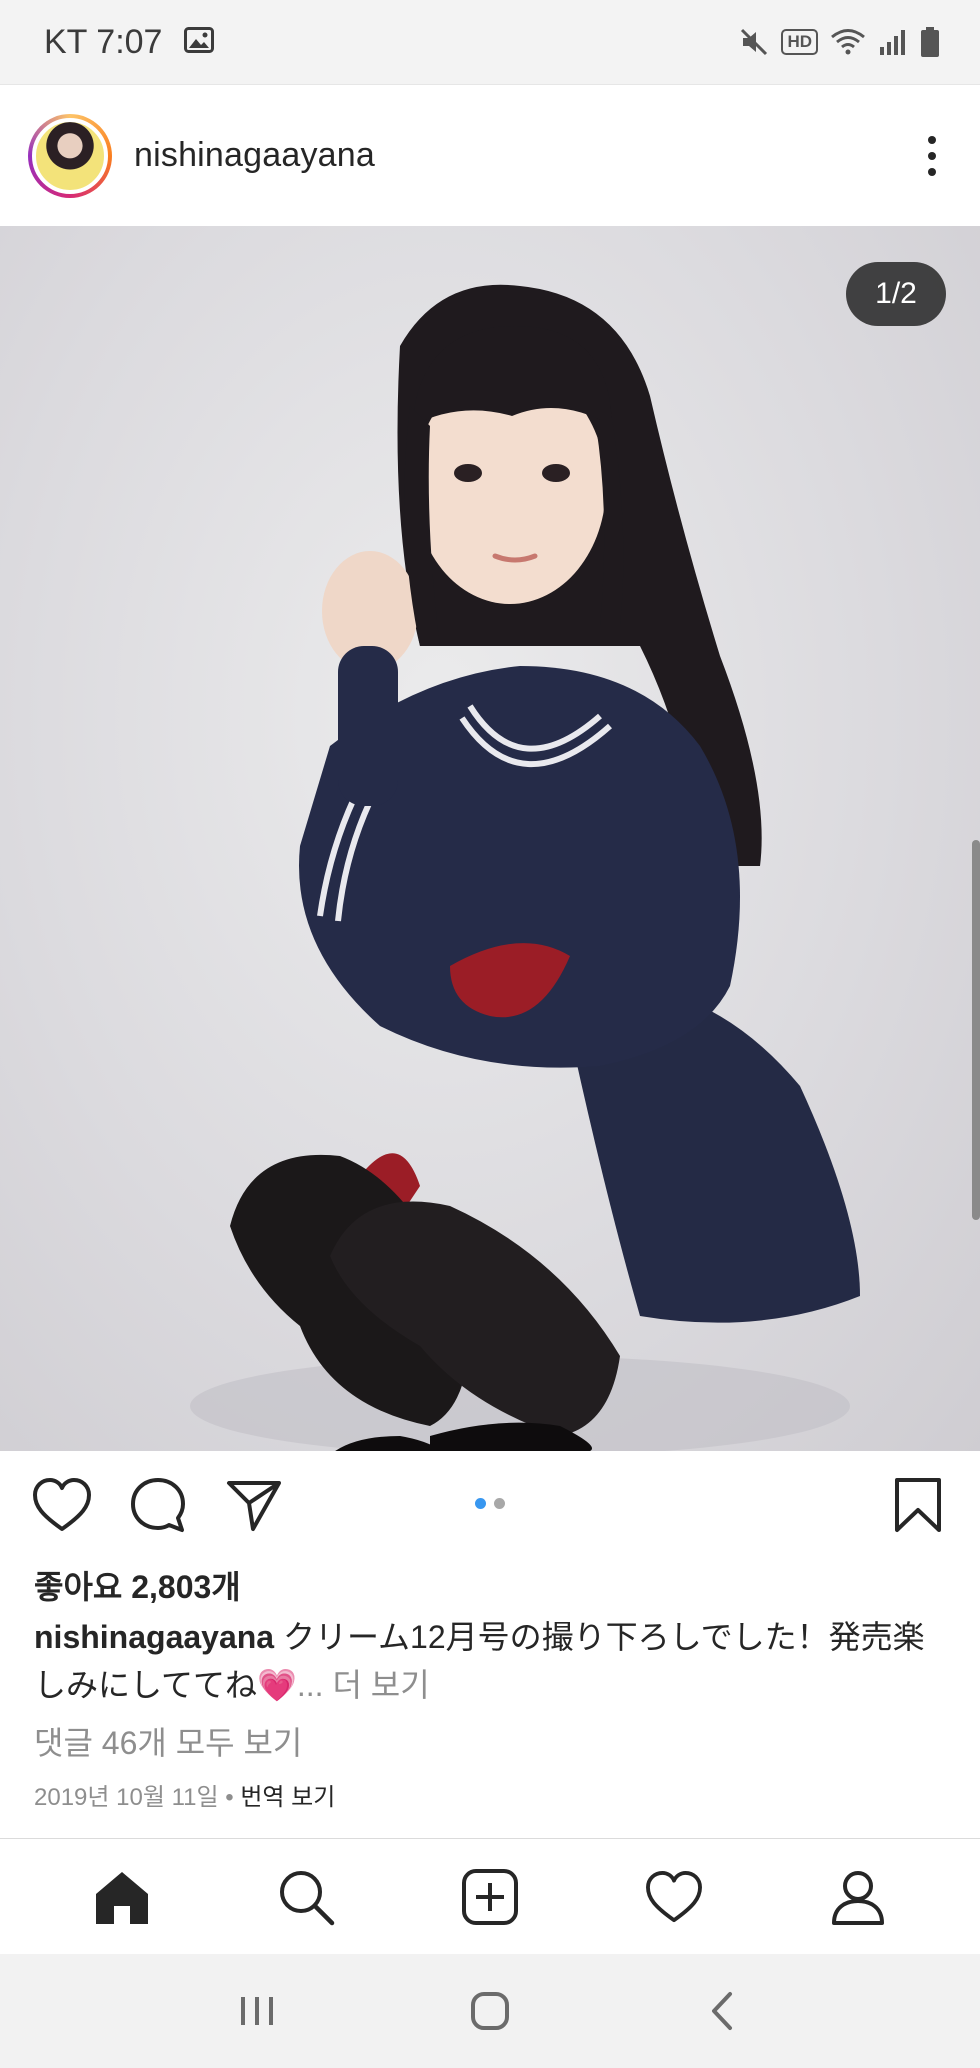 This screenshot has width=980, height=2068. I want to click on image-counter: 1/2, so click(896, 294).